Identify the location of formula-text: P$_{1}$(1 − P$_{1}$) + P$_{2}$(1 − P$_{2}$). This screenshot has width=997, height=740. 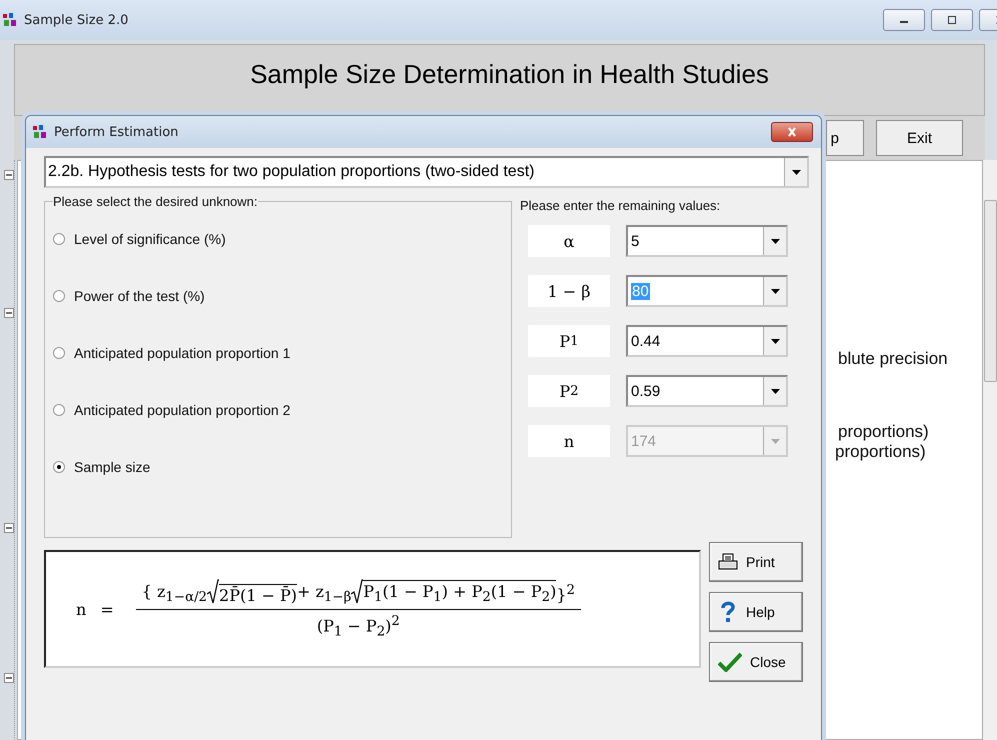
(459, 592).